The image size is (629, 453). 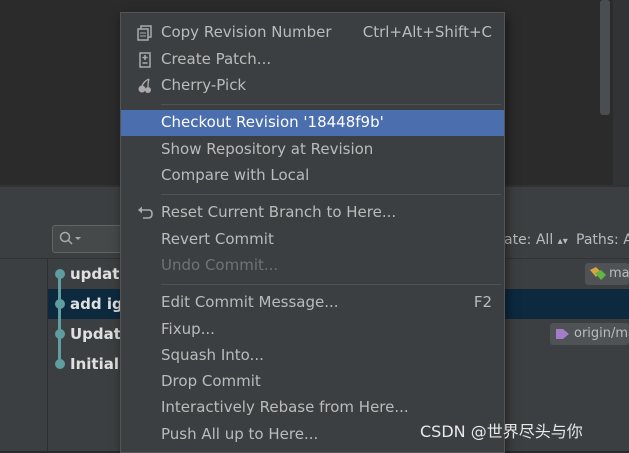 What do you see at coordinates (235, 175) in the screenshot?
I see `menu-item-label: Compare with Local` at bounding box center [235, 175].